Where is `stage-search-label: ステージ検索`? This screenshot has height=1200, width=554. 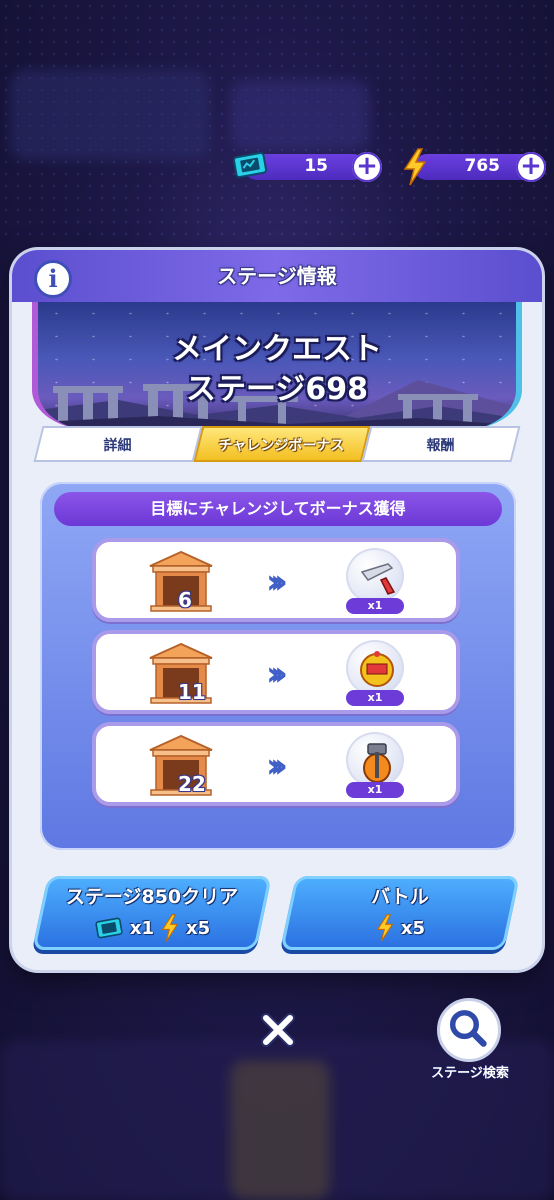 stage-search-label: ステージ検索 is located at coordinates (470, 1073).